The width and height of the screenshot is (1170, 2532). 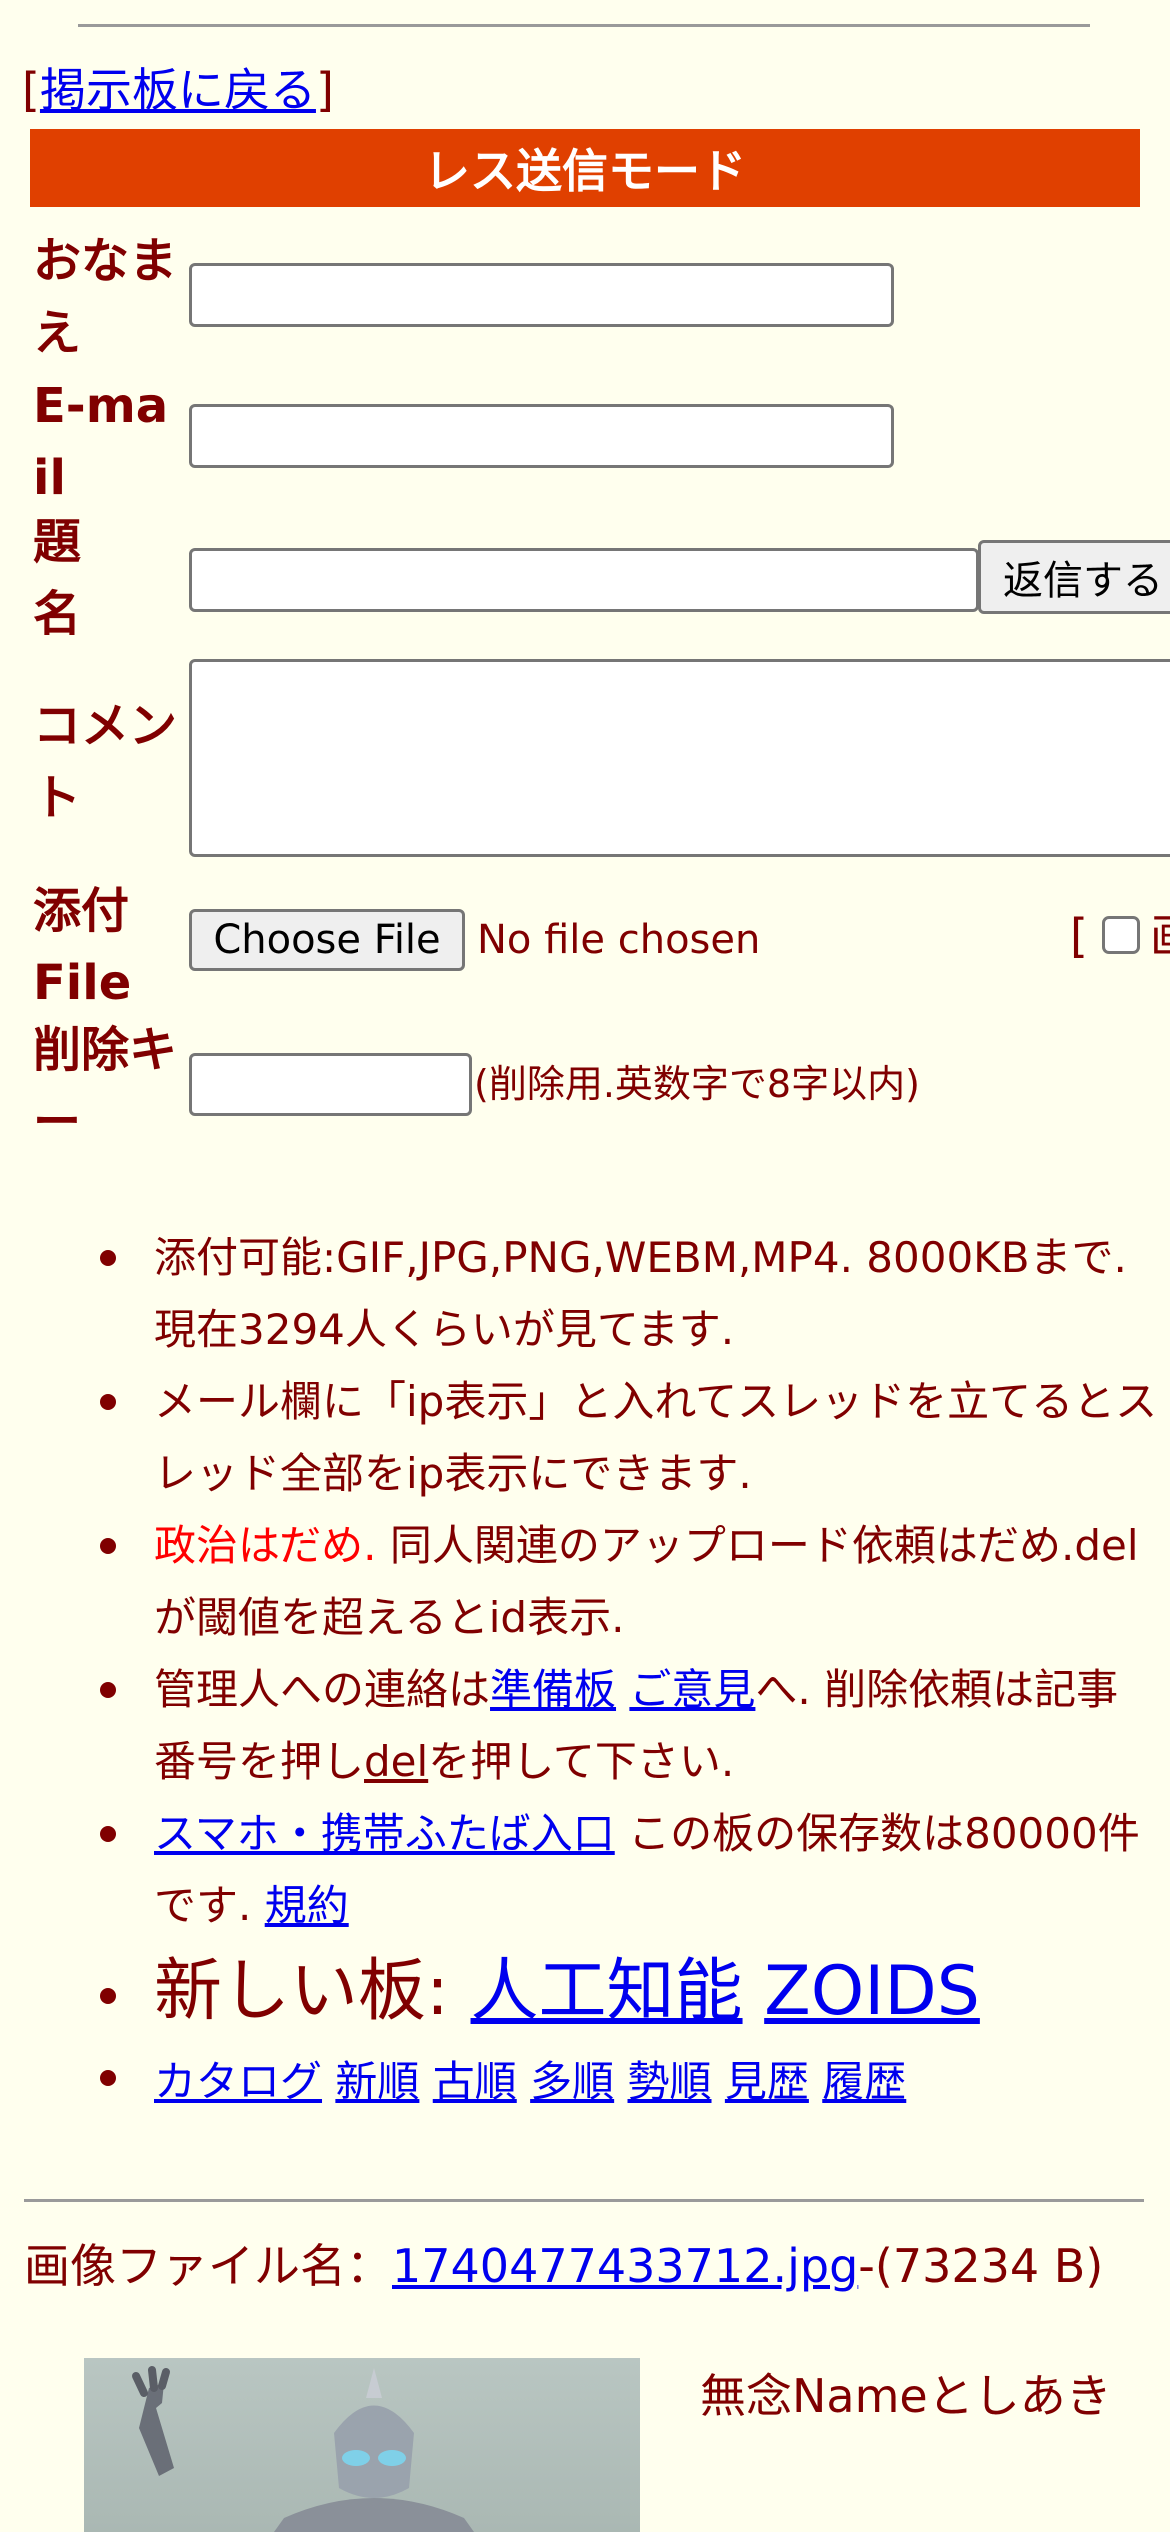 What do you see at coordinates (625, 2266) in the screenshot?
I see `image-file-link: 1740477433712.jpg` at bounding box center [625, 2266].